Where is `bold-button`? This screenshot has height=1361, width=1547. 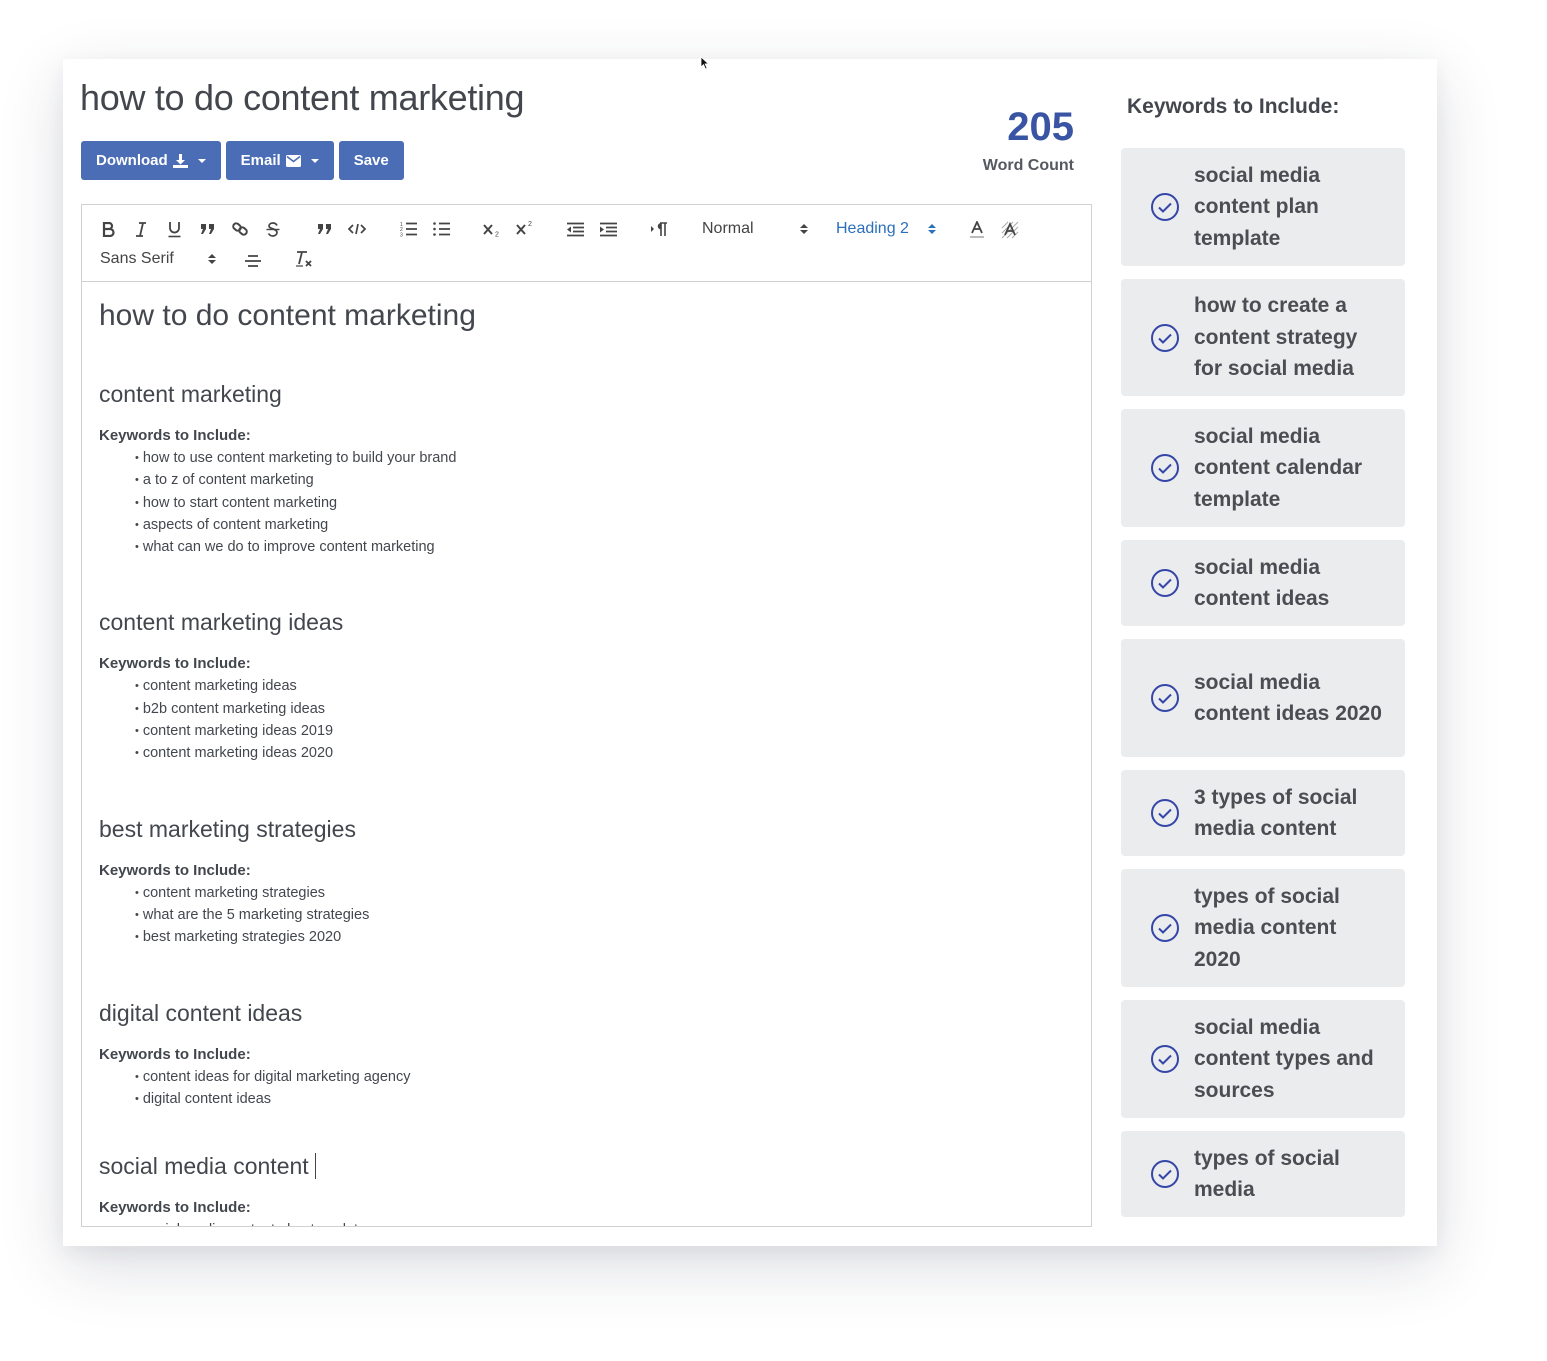 bold-button is located at coordinates (108, 229).